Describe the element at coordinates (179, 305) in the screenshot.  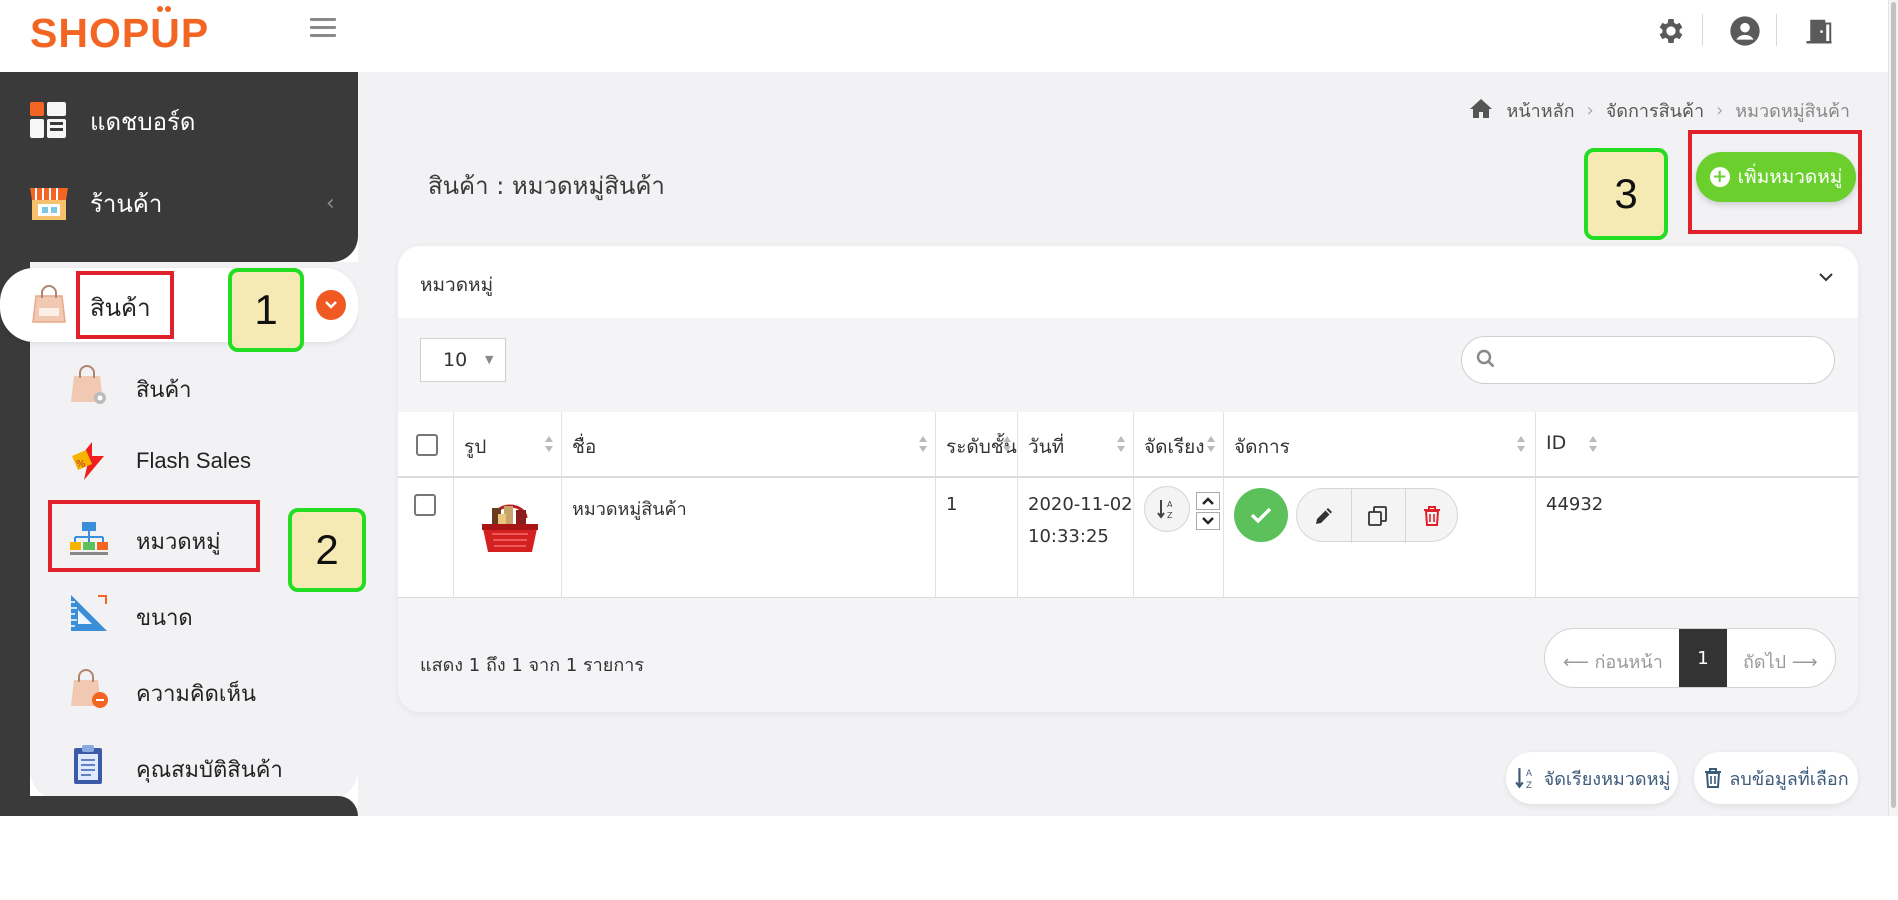
I see `sidebar-item-products: สินค้า` at that location.